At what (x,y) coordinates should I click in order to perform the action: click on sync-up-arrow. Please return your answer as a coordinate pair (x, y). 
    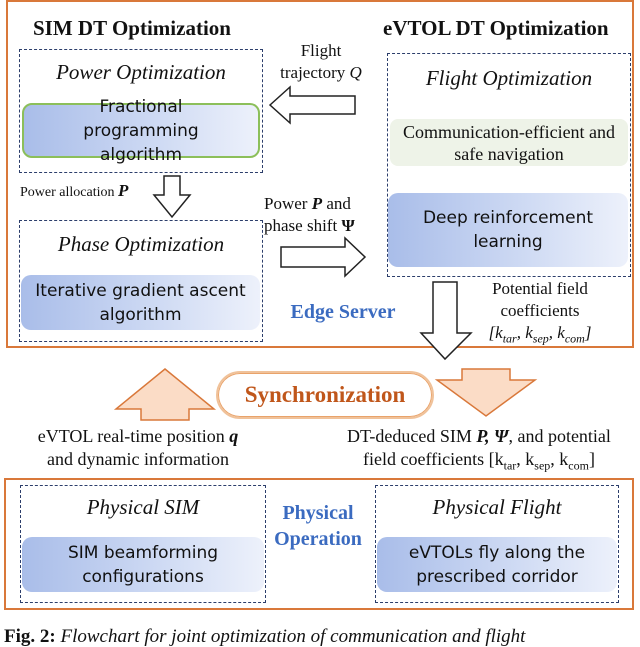
    Looking at the image, I should click on (165, 394).